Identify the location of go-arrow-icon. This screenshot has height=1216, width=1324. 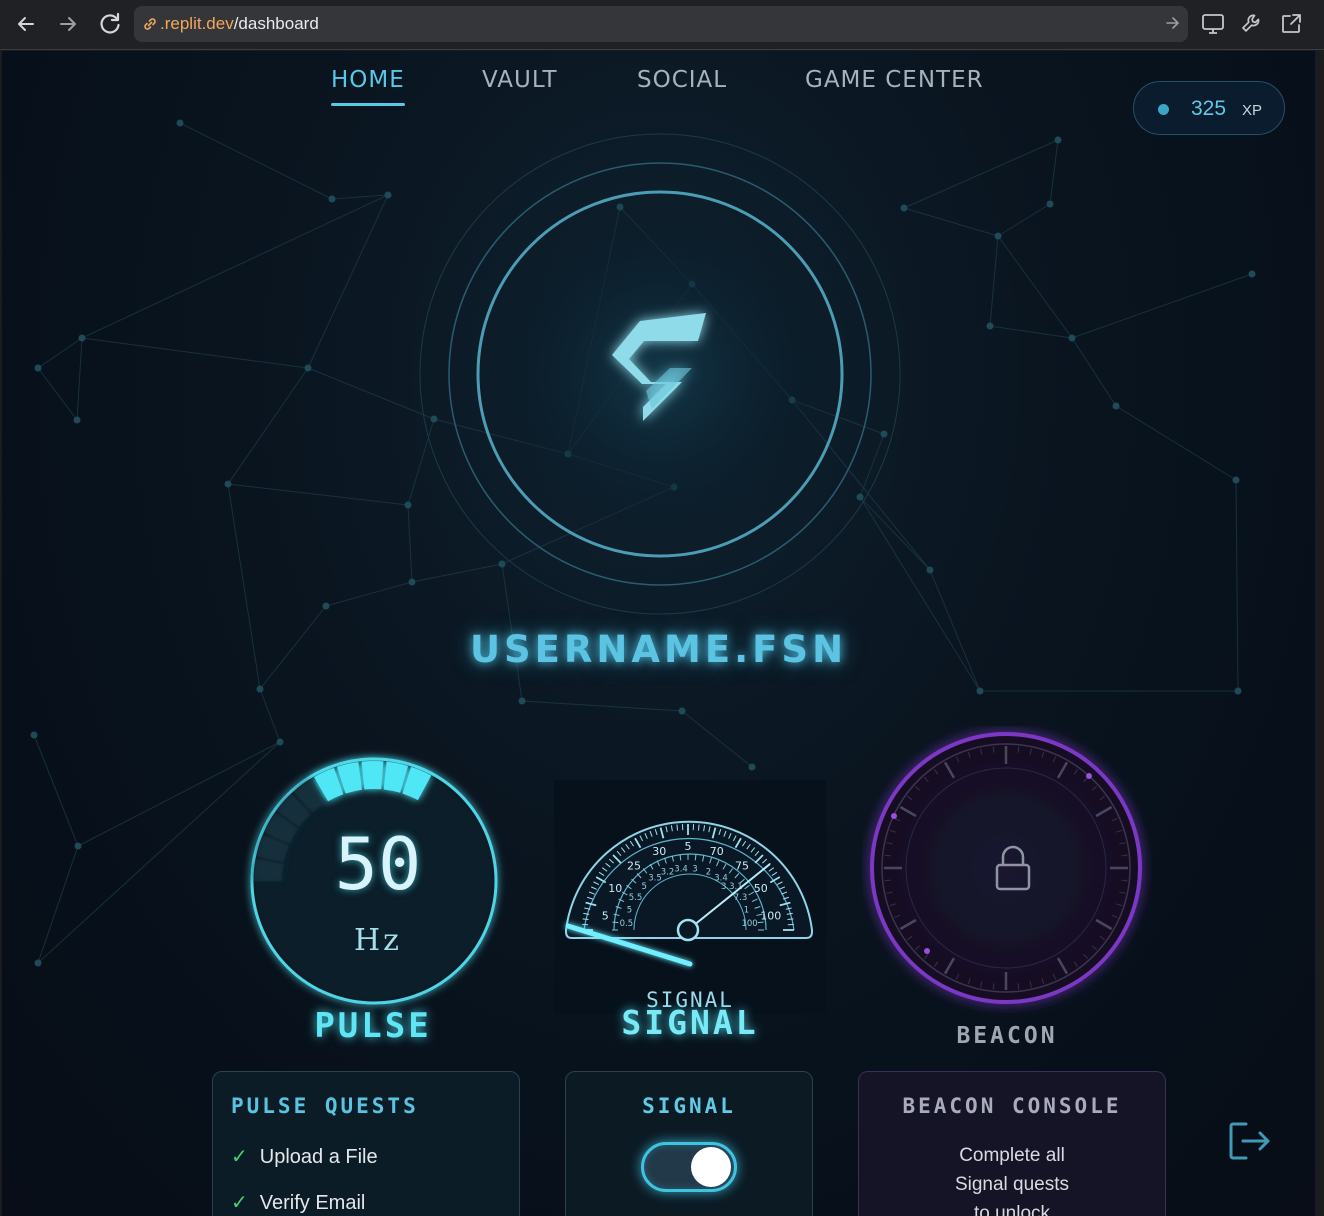
(1173, 25).